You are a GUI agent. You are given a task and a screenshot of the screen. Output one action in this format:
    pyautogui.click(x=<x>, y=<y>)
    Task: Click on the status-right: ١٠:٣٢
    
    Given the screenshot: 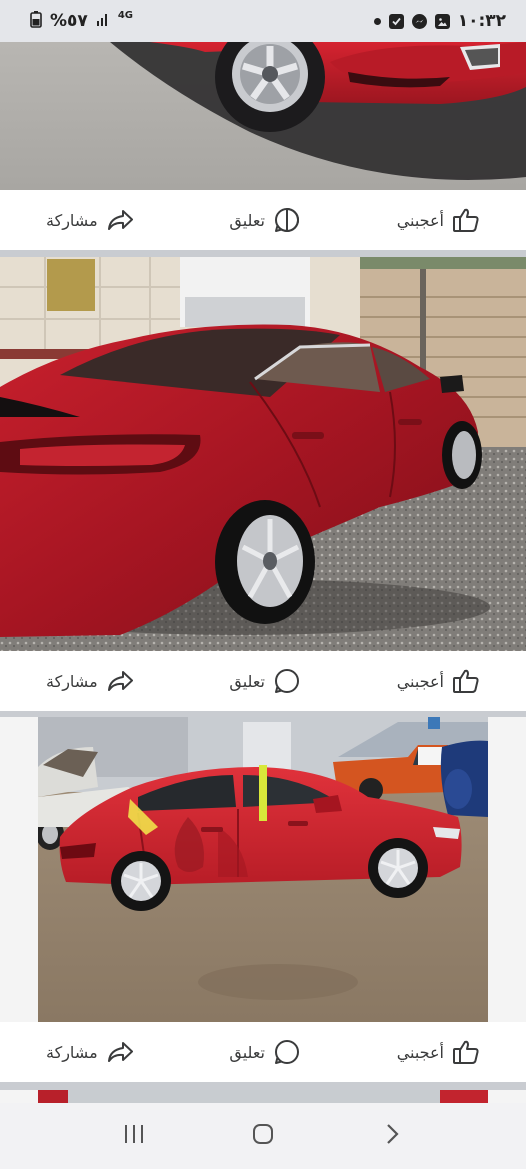 What is the action you would take?
    pyautogui.click(x=439, y=21)
    